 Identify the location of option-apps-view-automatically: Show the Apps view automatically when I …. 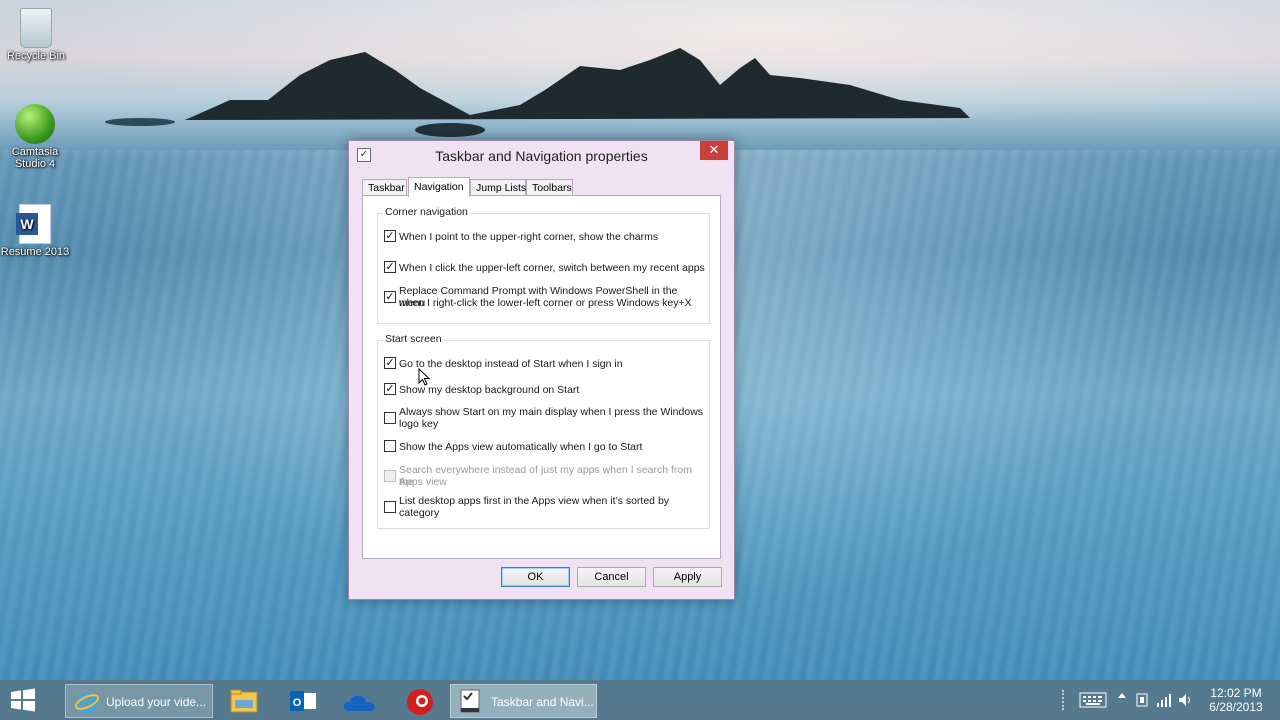
(545, 447).